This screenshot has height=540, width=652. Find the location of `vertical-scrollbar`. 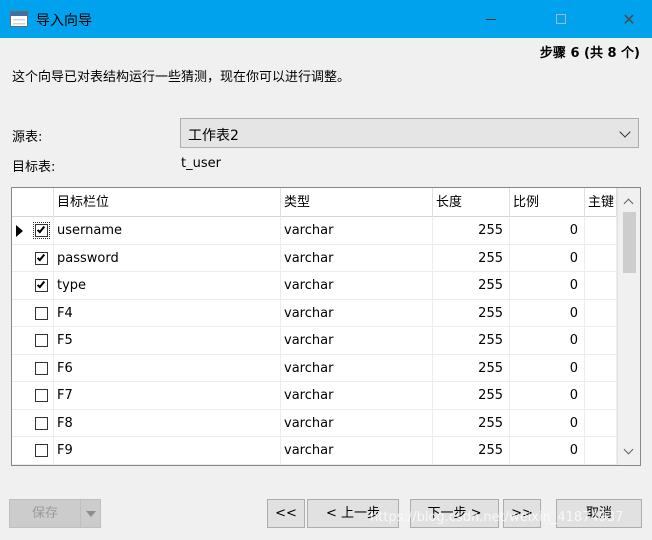

vertical-scrollbar is located at coordinates (628, 326).